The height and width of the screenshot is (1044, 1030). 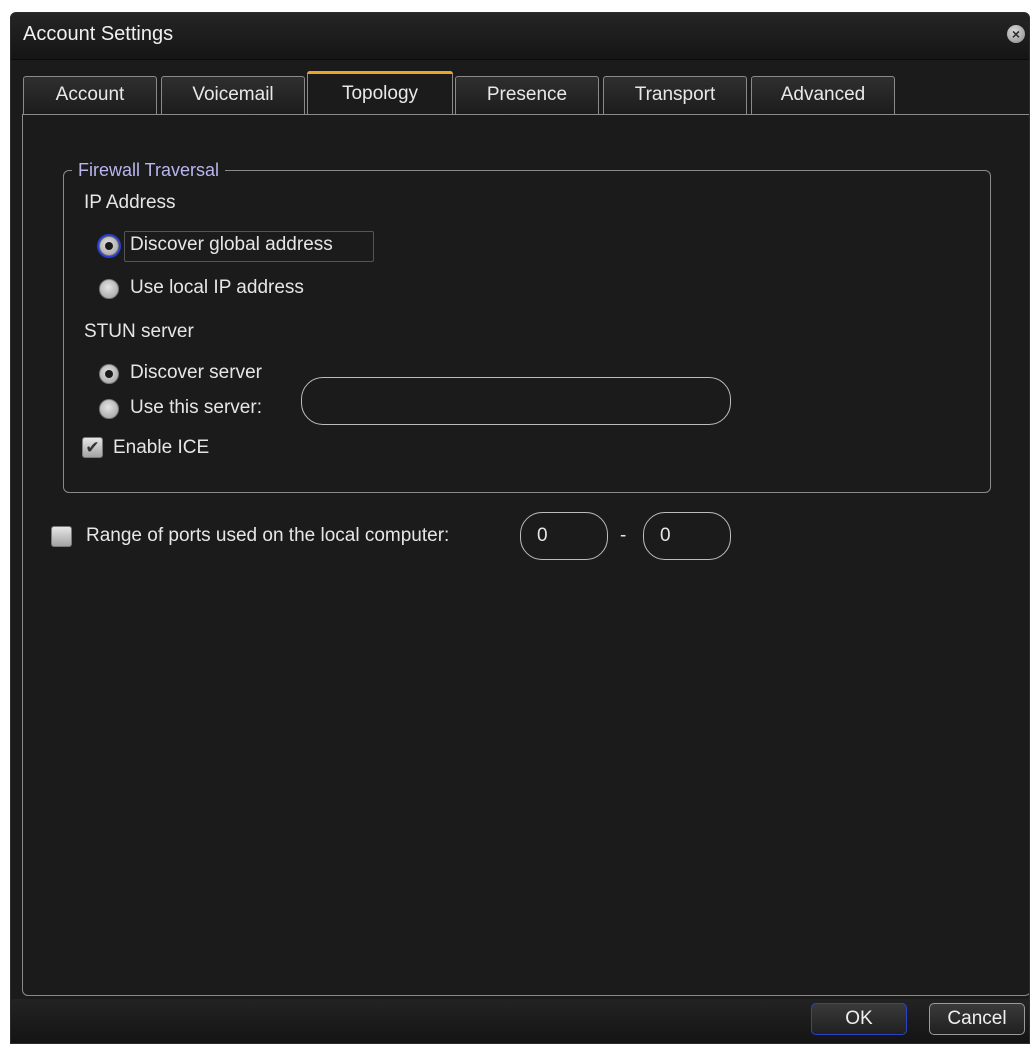 What do you see at coordinates (109, 246) in the screenshot?
I see `discover-global-address-radio` at bounding box center [109, 246].